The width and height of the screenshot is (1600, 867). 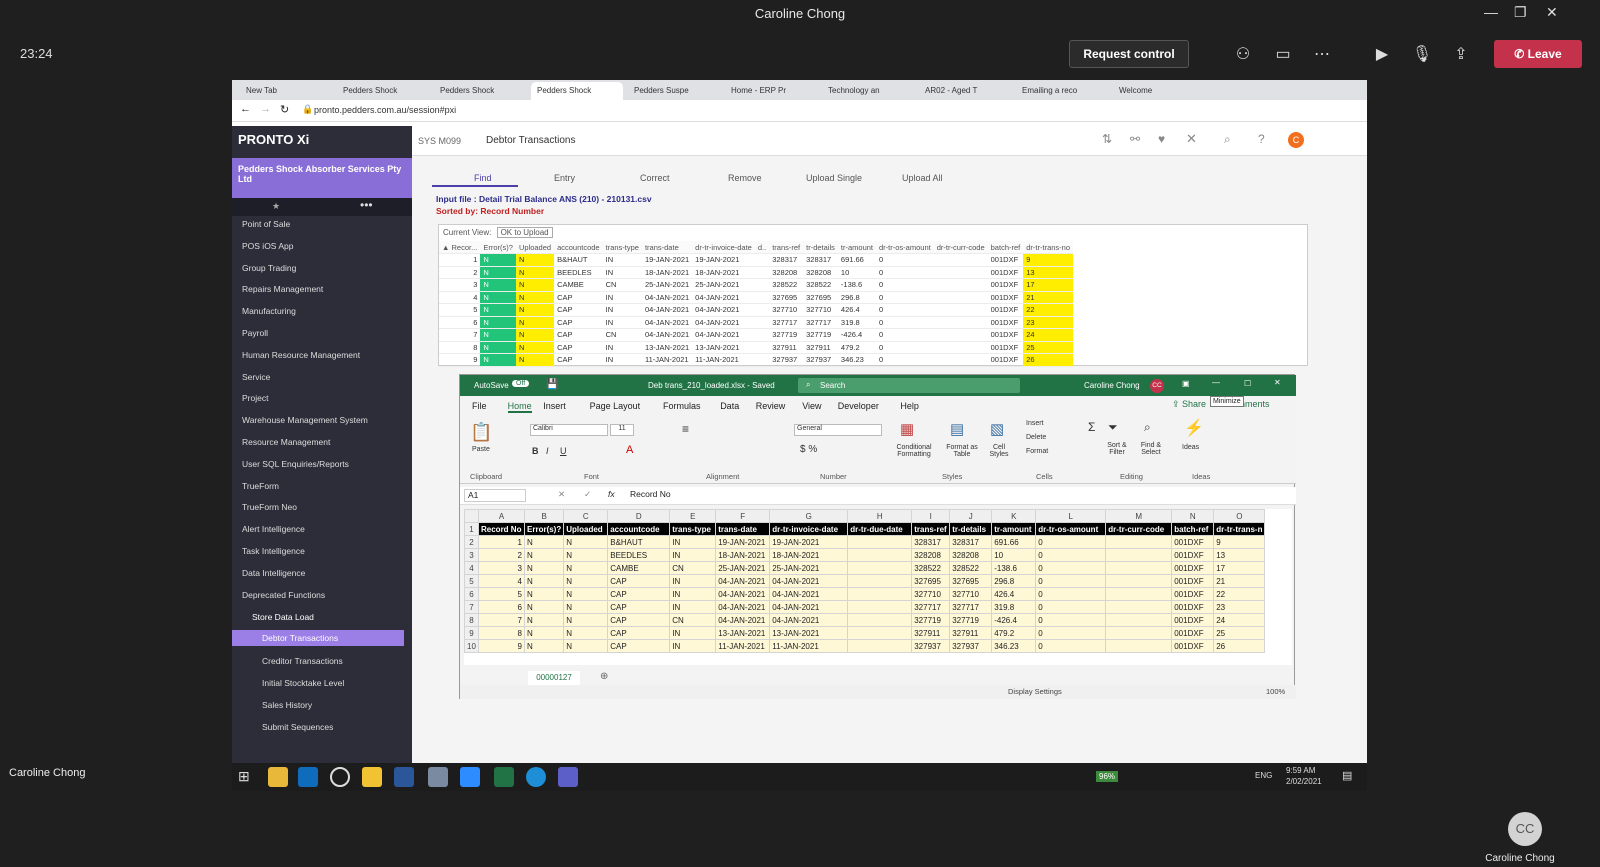 I want to click on excel-search-box: ⌕ Search, so click(x=909, y=385).